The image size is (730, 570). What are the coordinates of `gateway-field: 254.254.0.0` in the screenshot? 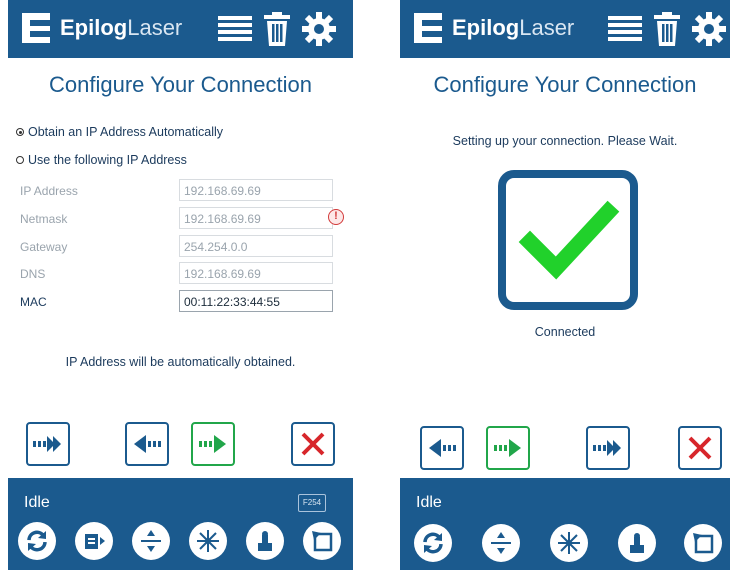 It's located at (256, 246).